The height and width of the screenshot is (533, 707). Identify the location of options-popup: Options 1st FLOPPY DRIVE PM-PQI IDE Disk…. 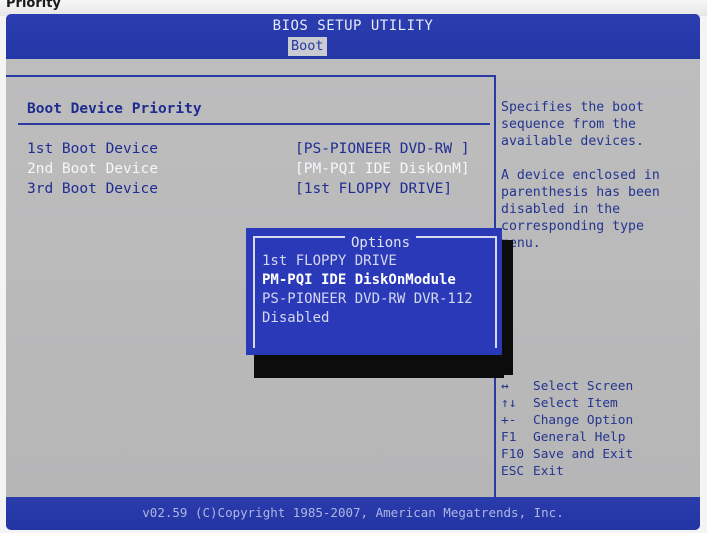
(374, 291).